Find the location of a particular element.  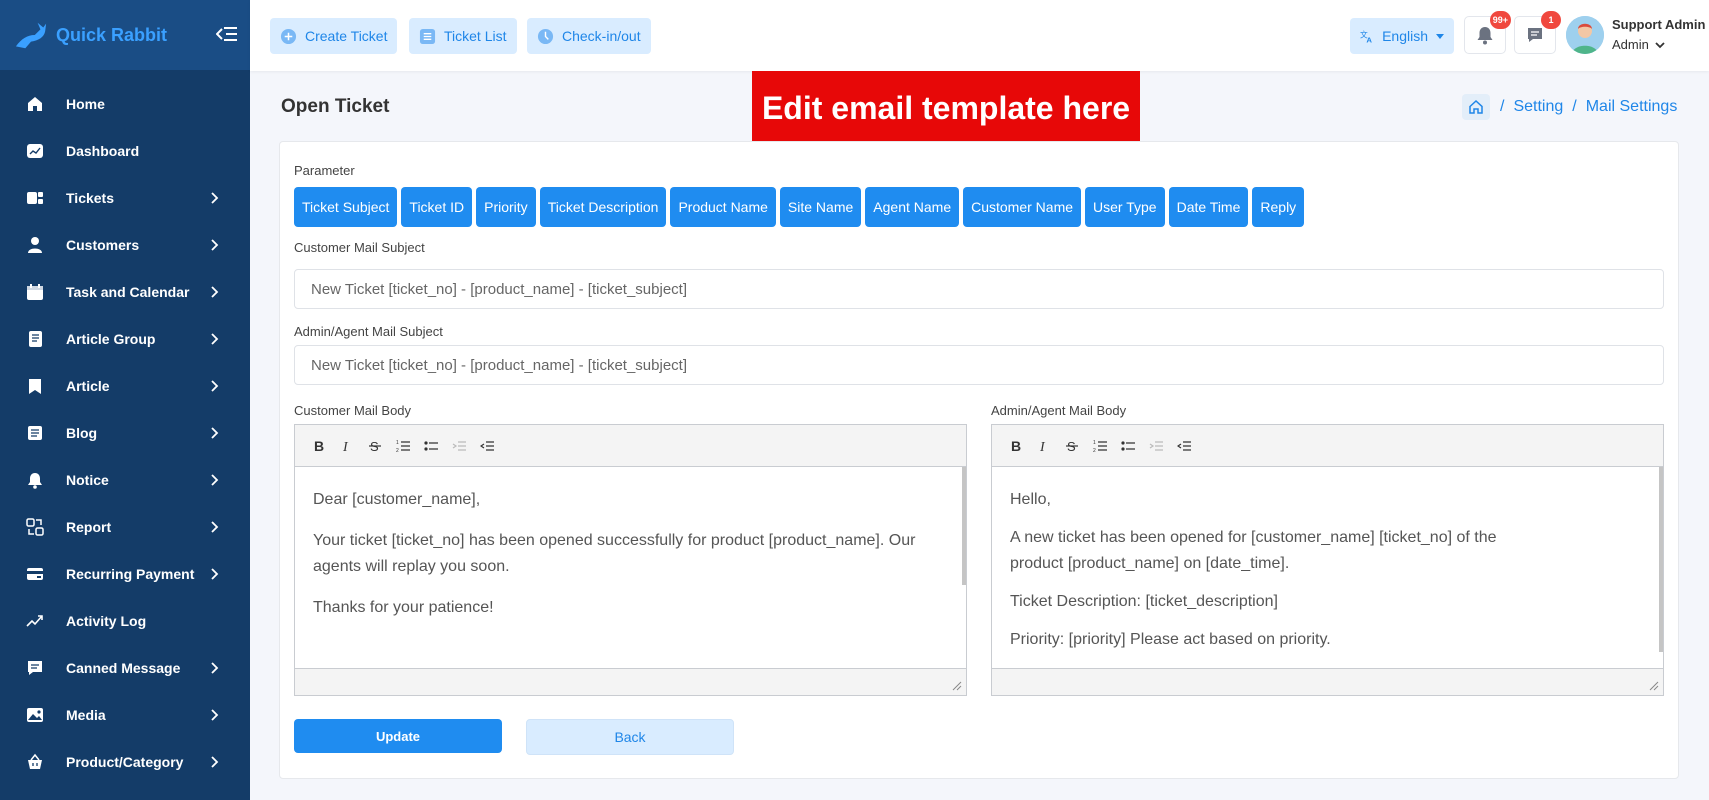

user-menu-toggle: Admin is located at coordinates (1638, 44).